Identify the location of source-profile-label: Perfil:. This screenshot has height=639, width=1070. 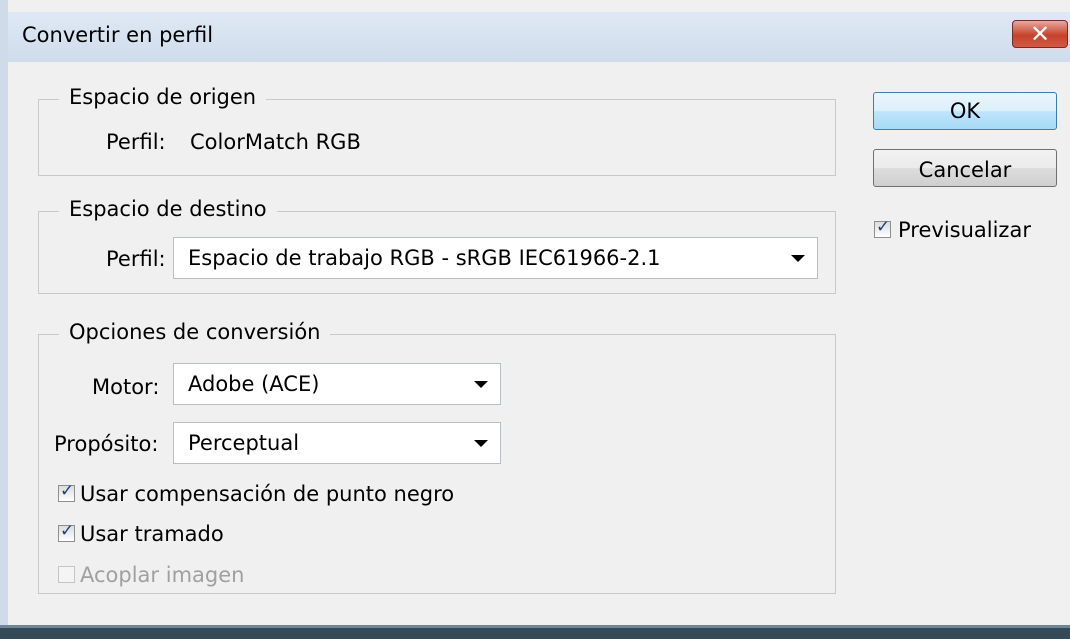
(136, 142).